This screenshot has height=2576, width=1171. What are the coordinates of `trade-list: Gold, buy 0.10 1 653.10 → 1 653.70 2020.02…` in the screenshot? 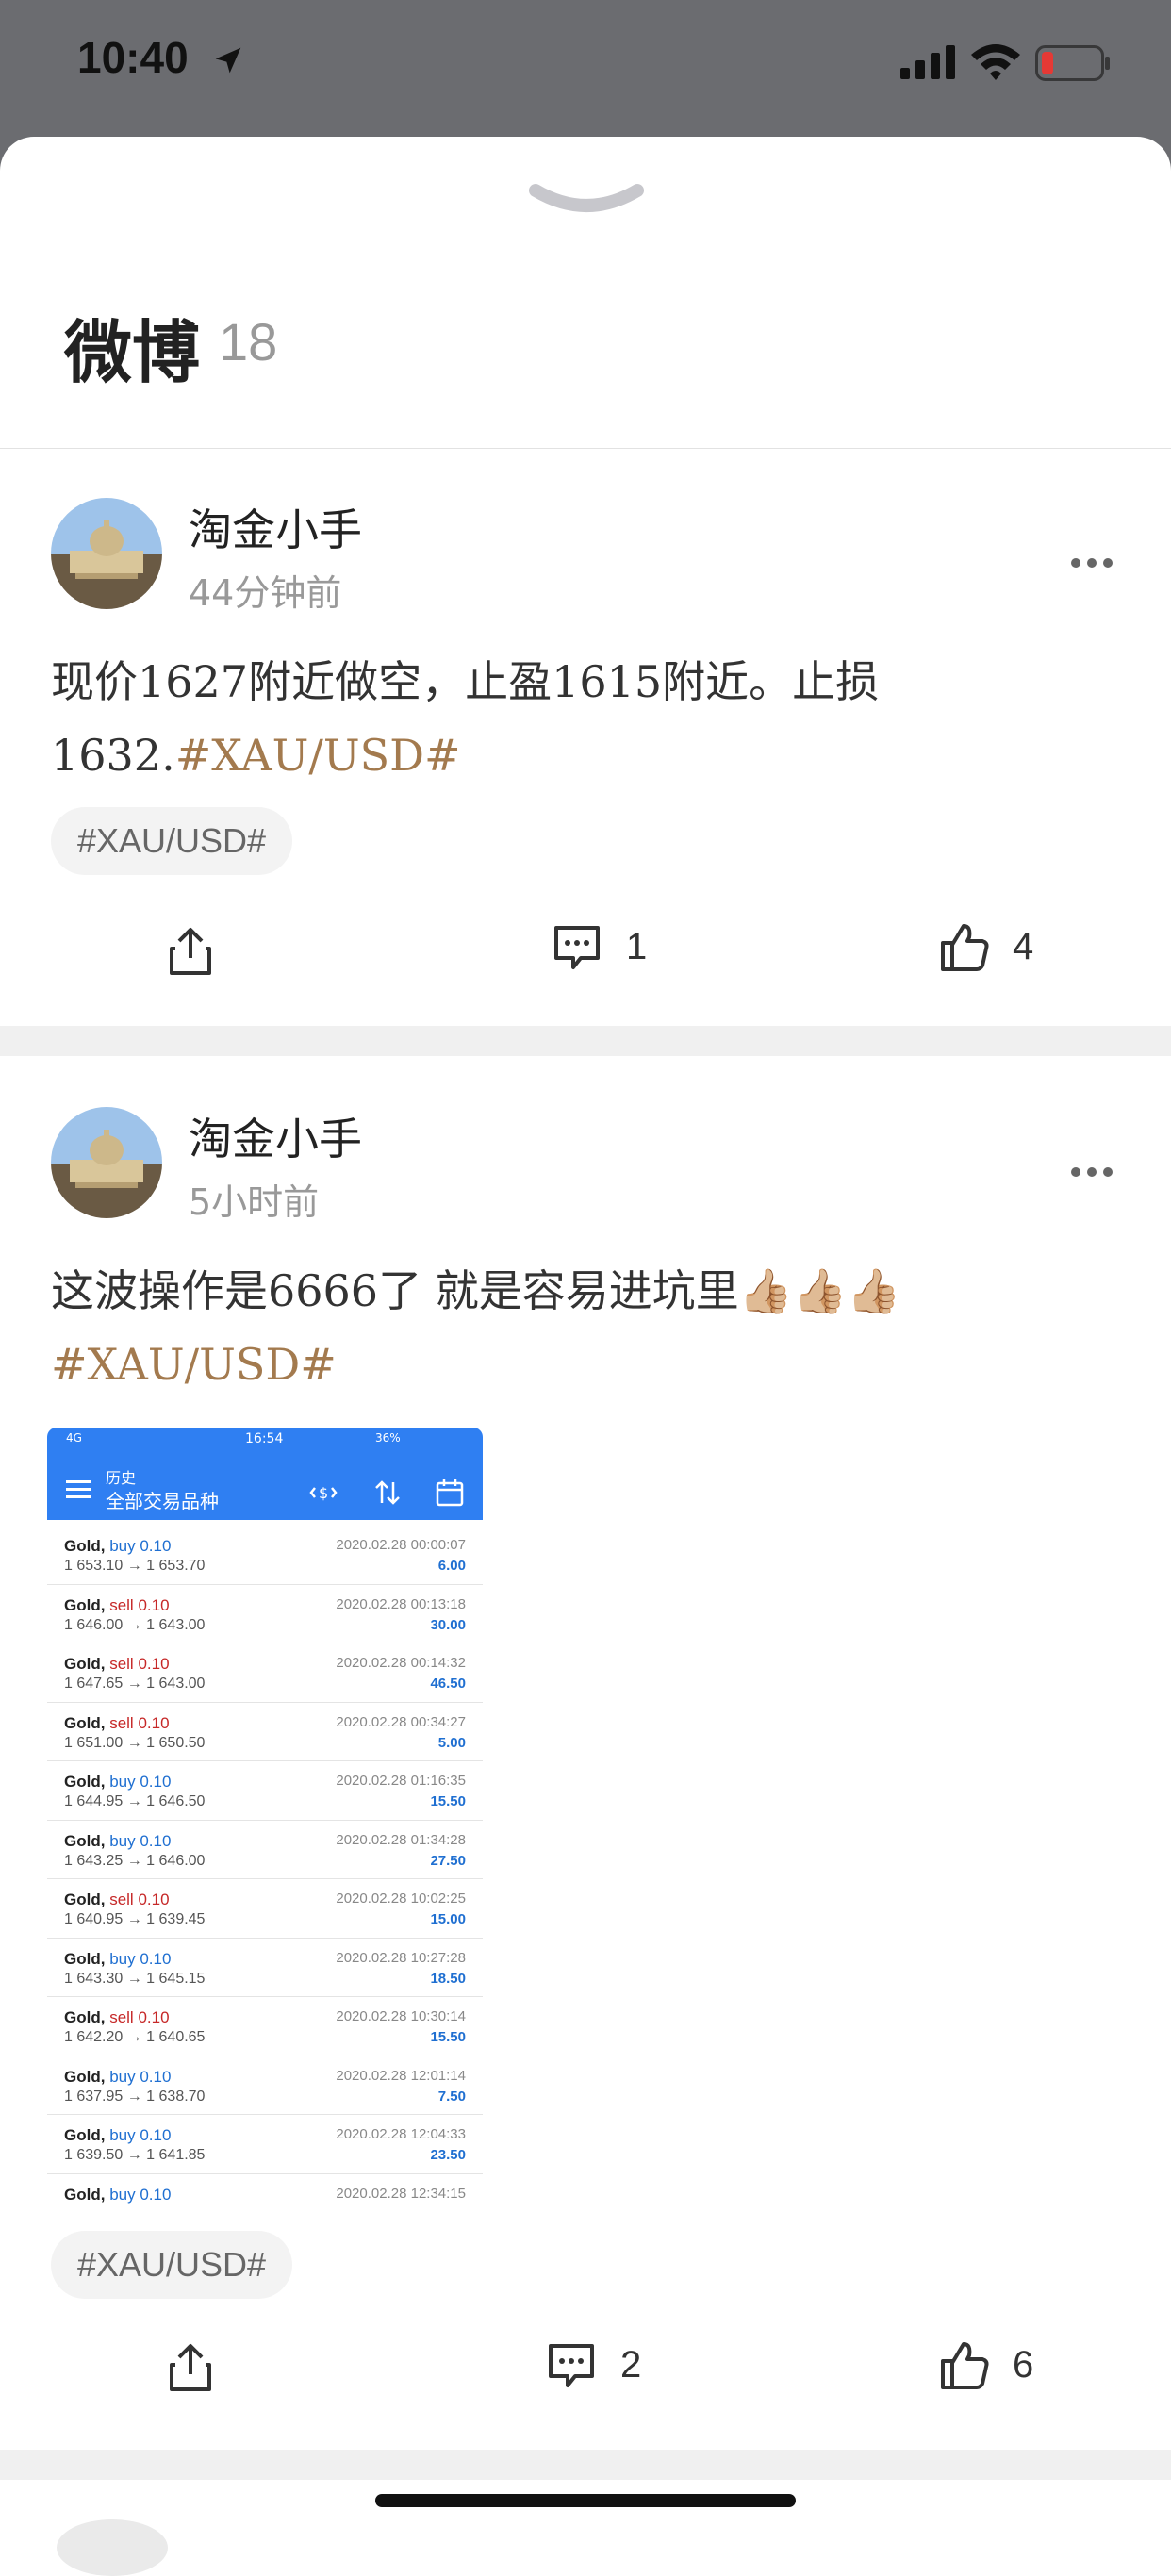 It's located at (265, 1865).